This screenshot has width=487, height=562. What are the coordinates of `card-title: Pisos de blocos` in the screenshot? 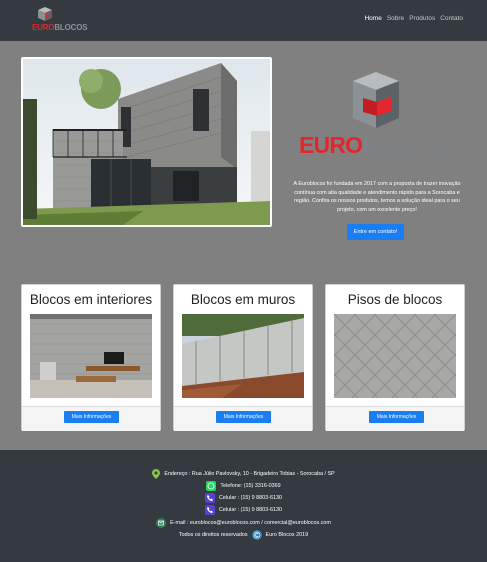 It's located at (395, 299).